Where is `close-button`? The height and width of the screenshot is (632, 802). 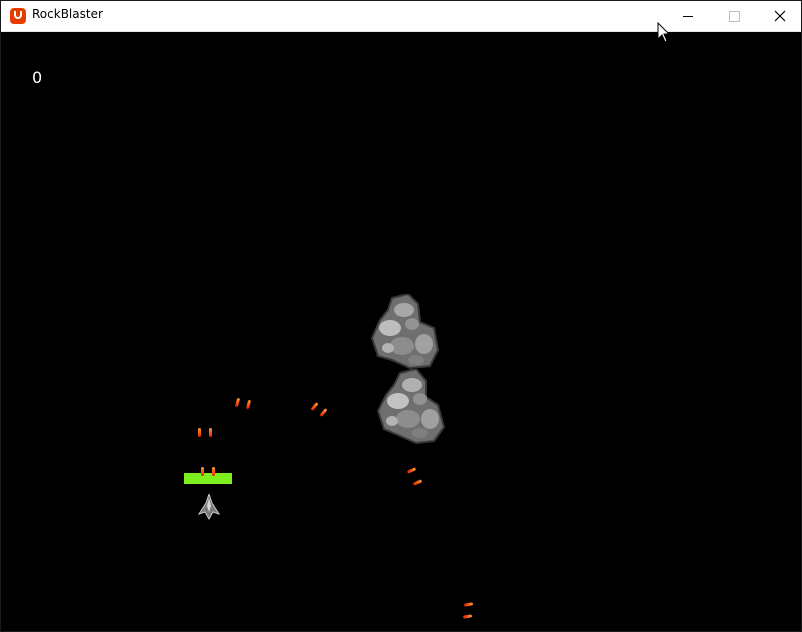 close-button is located at coordinates (779, 16).